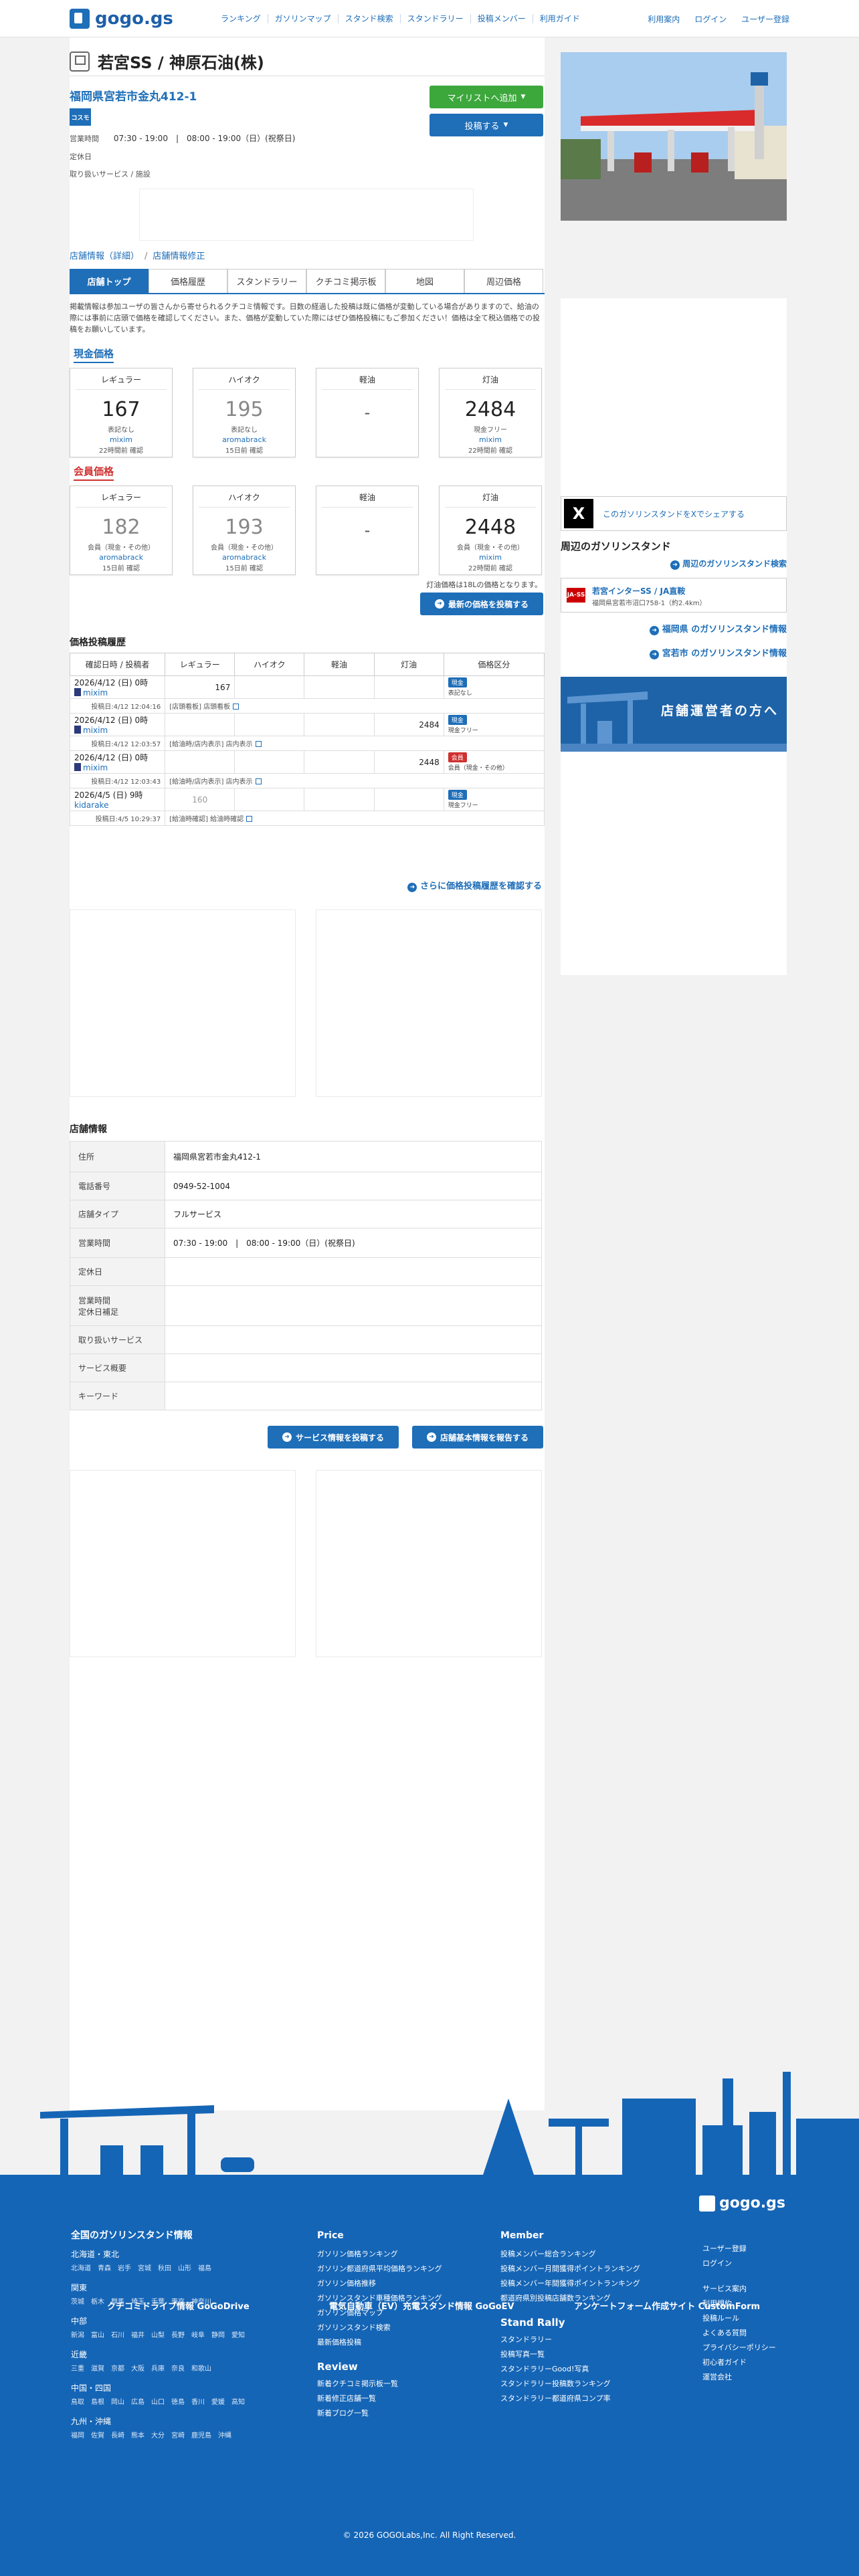 The height and width of the screenshot is (2576, 859). What do you see at coordinates (245, 548) in the screenshot?
I see `payment-type: 会員（現金・その他）` at bounding box center [245, 548].